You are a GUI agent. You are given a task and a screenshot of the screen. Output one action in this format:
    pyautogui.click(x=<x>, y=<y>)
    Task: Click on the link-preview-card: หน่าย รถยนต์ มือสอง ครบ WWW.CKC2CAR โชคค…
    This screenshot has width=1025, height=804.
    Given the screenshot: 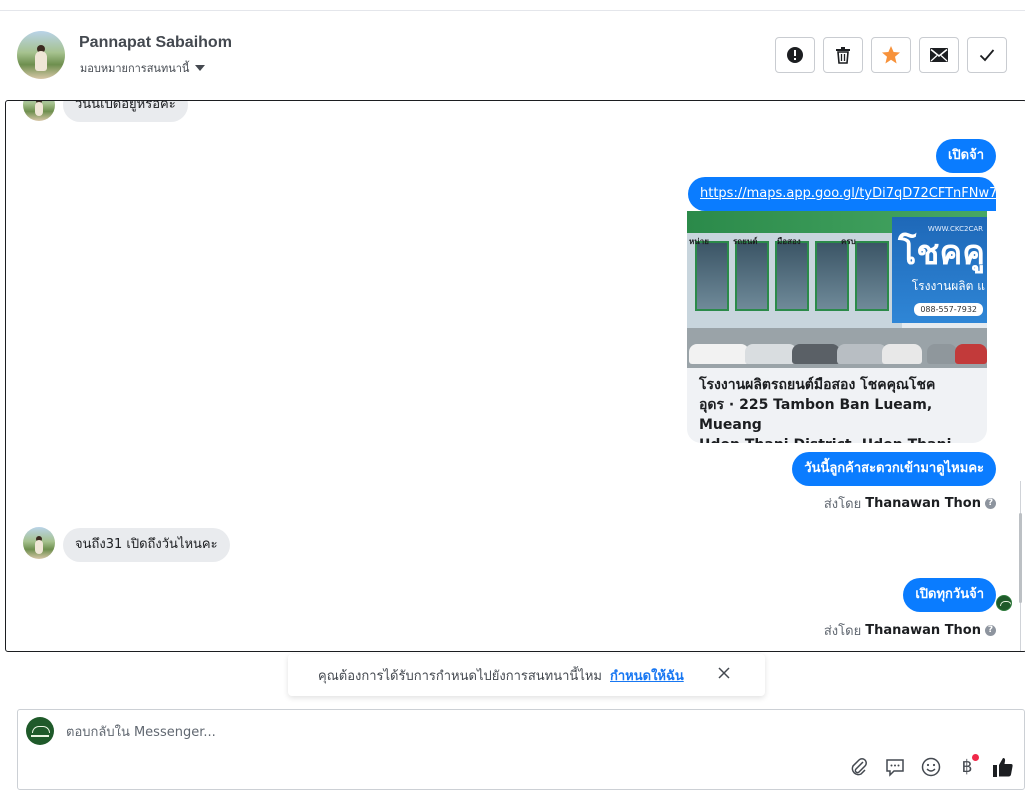 What is the action you would take?
    pyautogui.click(x=837, y=327)
    